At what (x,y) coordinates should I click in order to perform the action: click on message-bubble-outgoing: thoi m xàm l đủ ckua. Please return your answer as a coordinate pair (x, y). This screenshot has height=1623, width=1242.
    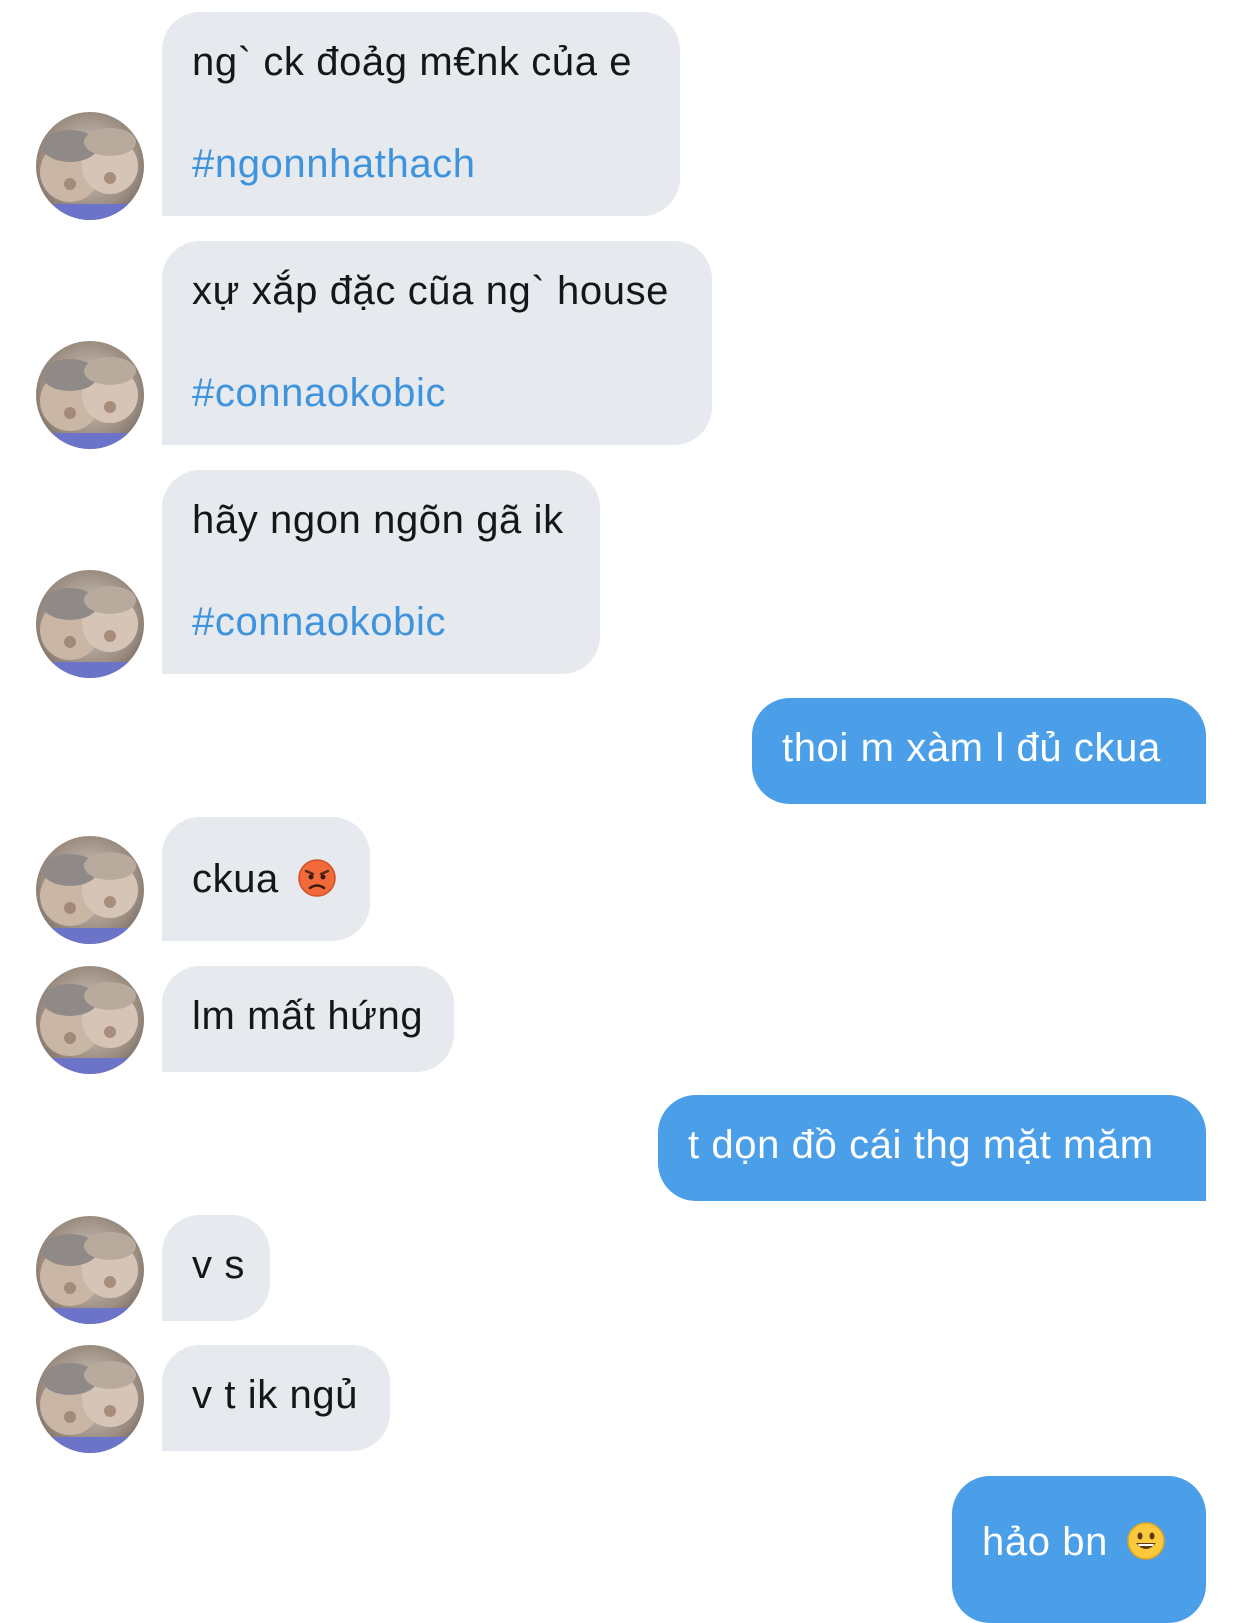
    Looking at the image, I should click on (979, 751).